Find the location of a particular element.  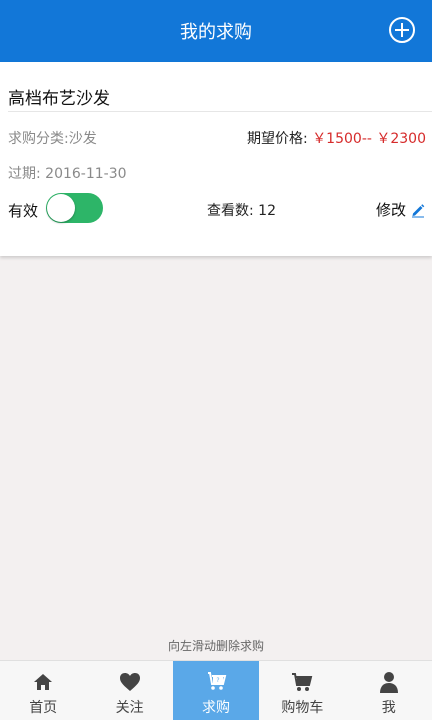

status-label: 有效 is located at coordinates (23, 211).